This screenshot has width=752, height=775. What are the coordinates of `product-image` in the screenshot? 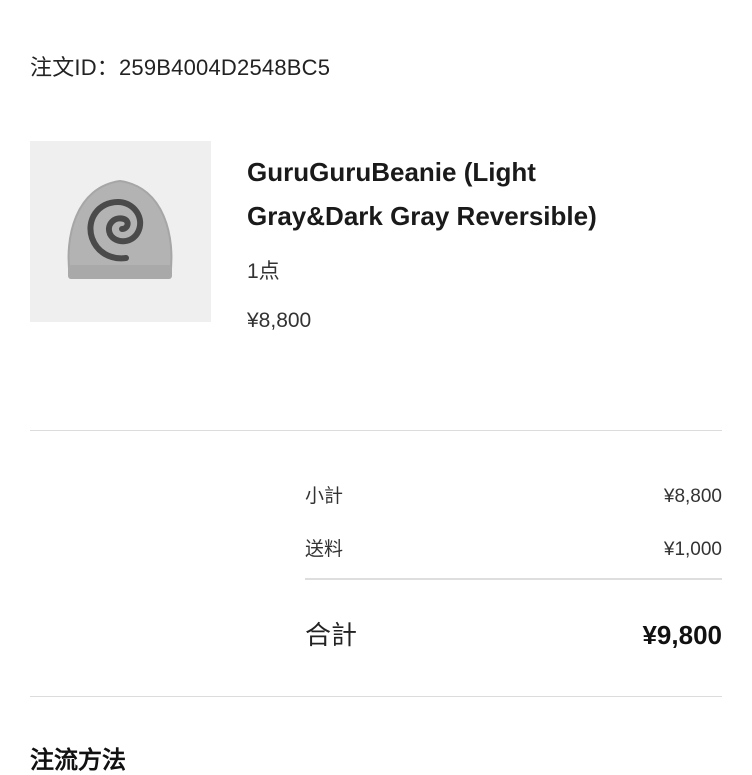 It's located at (120, 231).